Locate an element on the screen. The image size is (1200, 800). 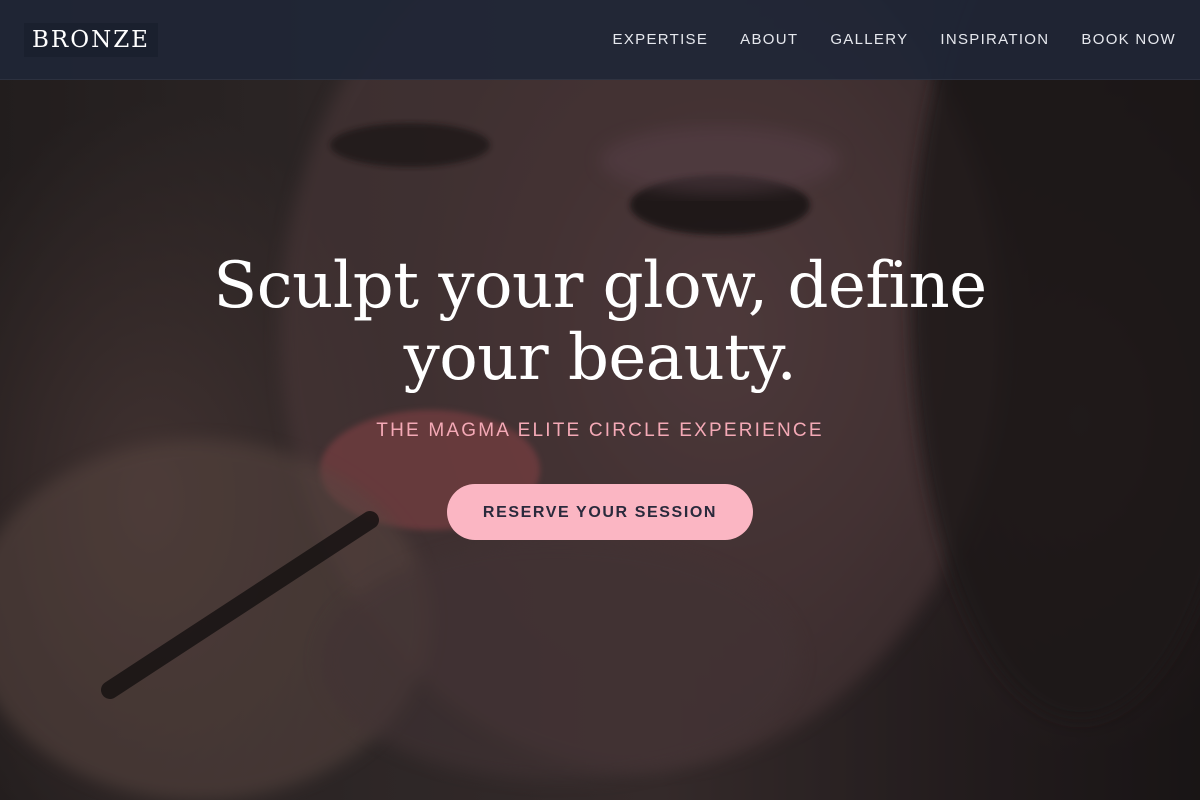
nav-link-inspiration: INSPIRATION is located at coordinates (994, 39).